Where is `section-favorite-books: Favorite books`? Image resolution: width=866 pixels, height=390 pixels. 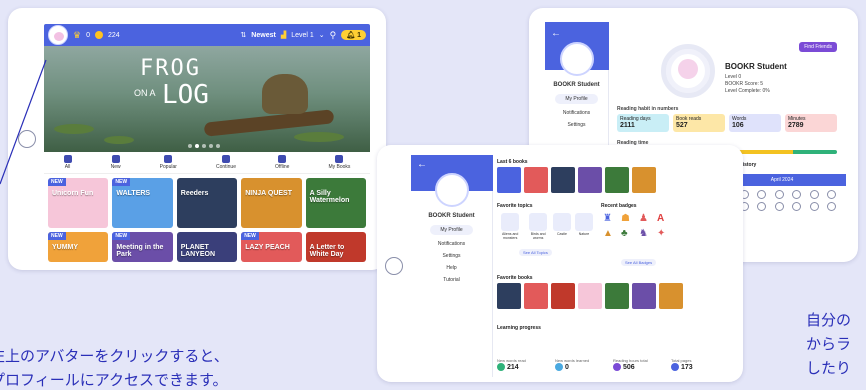 section-favorite-books: Favorite books is located at coordinates (515, 278).